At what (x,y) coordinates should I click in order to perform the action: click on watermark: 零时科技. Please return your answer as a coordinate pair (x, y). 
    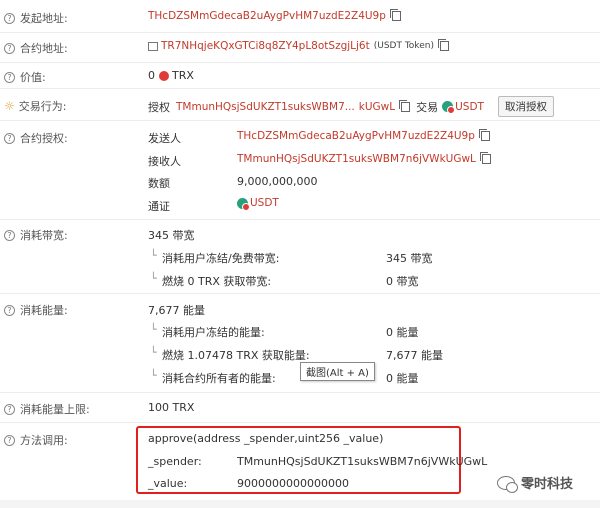
    Looking at the image, I should click on (535, 483).